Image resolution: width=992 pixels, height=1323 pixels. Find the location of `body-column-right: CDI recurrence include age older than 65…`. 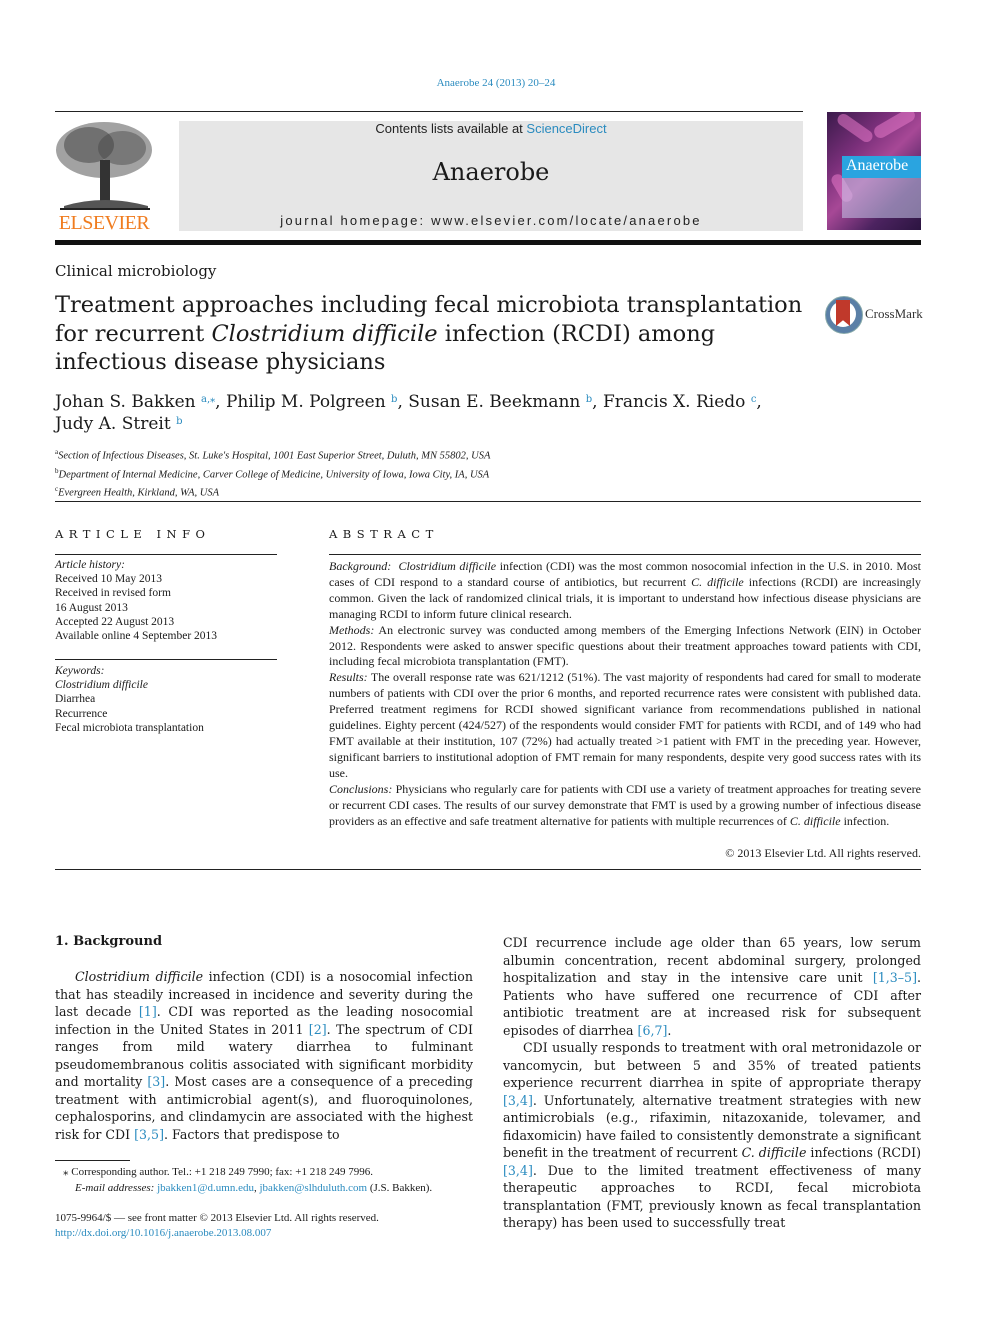

body-column-right: CDI recurrence include age older than 65… is located at coordinates (712, 1083).